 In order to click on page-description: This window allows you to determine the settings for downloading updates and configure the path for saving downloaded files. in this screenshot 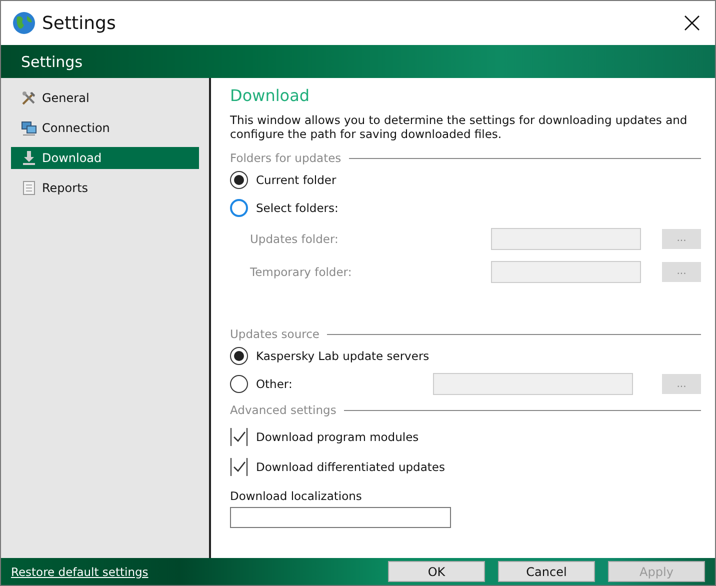, I will do `click(459, 127)`.